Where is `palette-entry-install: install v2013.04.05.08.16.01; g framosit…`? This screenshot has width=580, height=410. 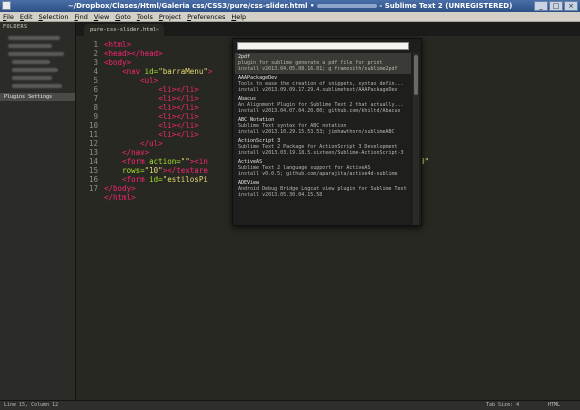
palette-entry-install: install v2013.04.05.08.16.01; g framosit… is located at coordinates (318, 69).